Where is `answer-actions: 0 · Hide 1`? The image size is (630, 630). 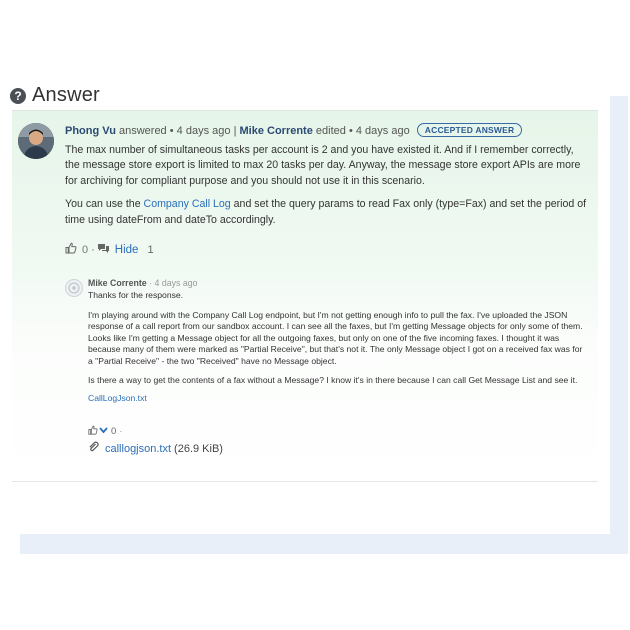
answer-actions: 0 · Hide 1 is located at coordinates (109, 249).